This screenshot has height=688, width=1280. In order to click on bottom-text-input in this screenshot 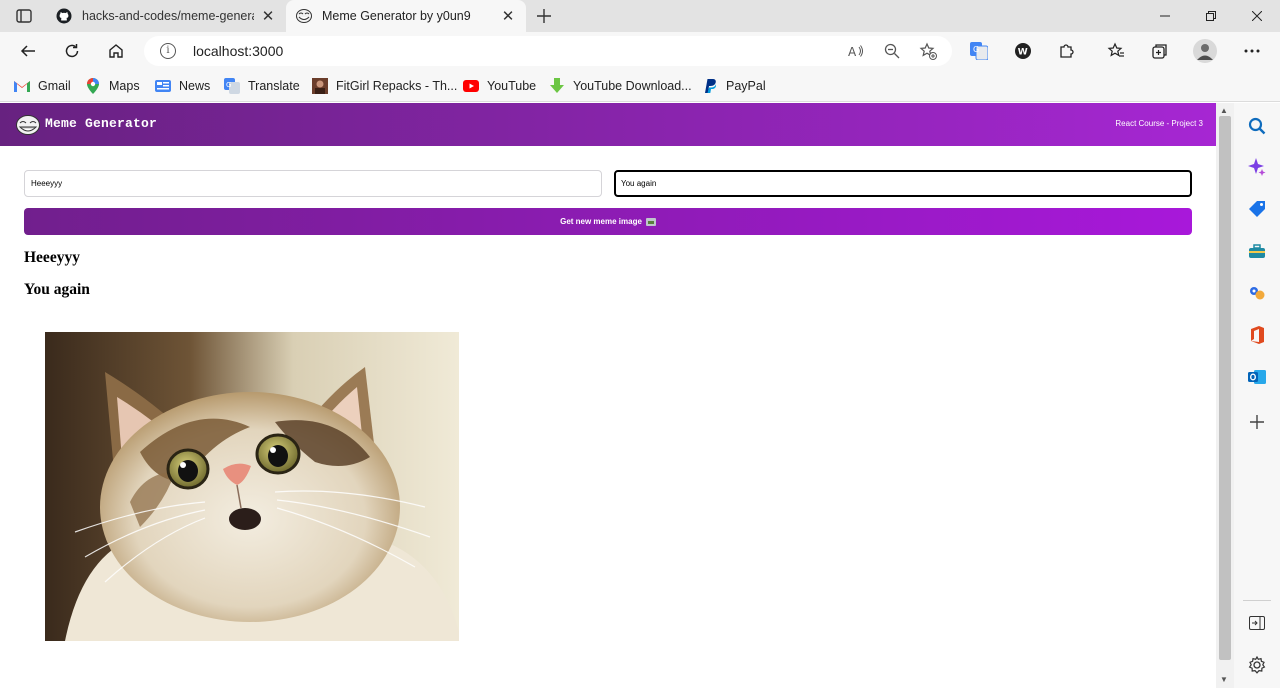, I will do `click(903, 183)`.